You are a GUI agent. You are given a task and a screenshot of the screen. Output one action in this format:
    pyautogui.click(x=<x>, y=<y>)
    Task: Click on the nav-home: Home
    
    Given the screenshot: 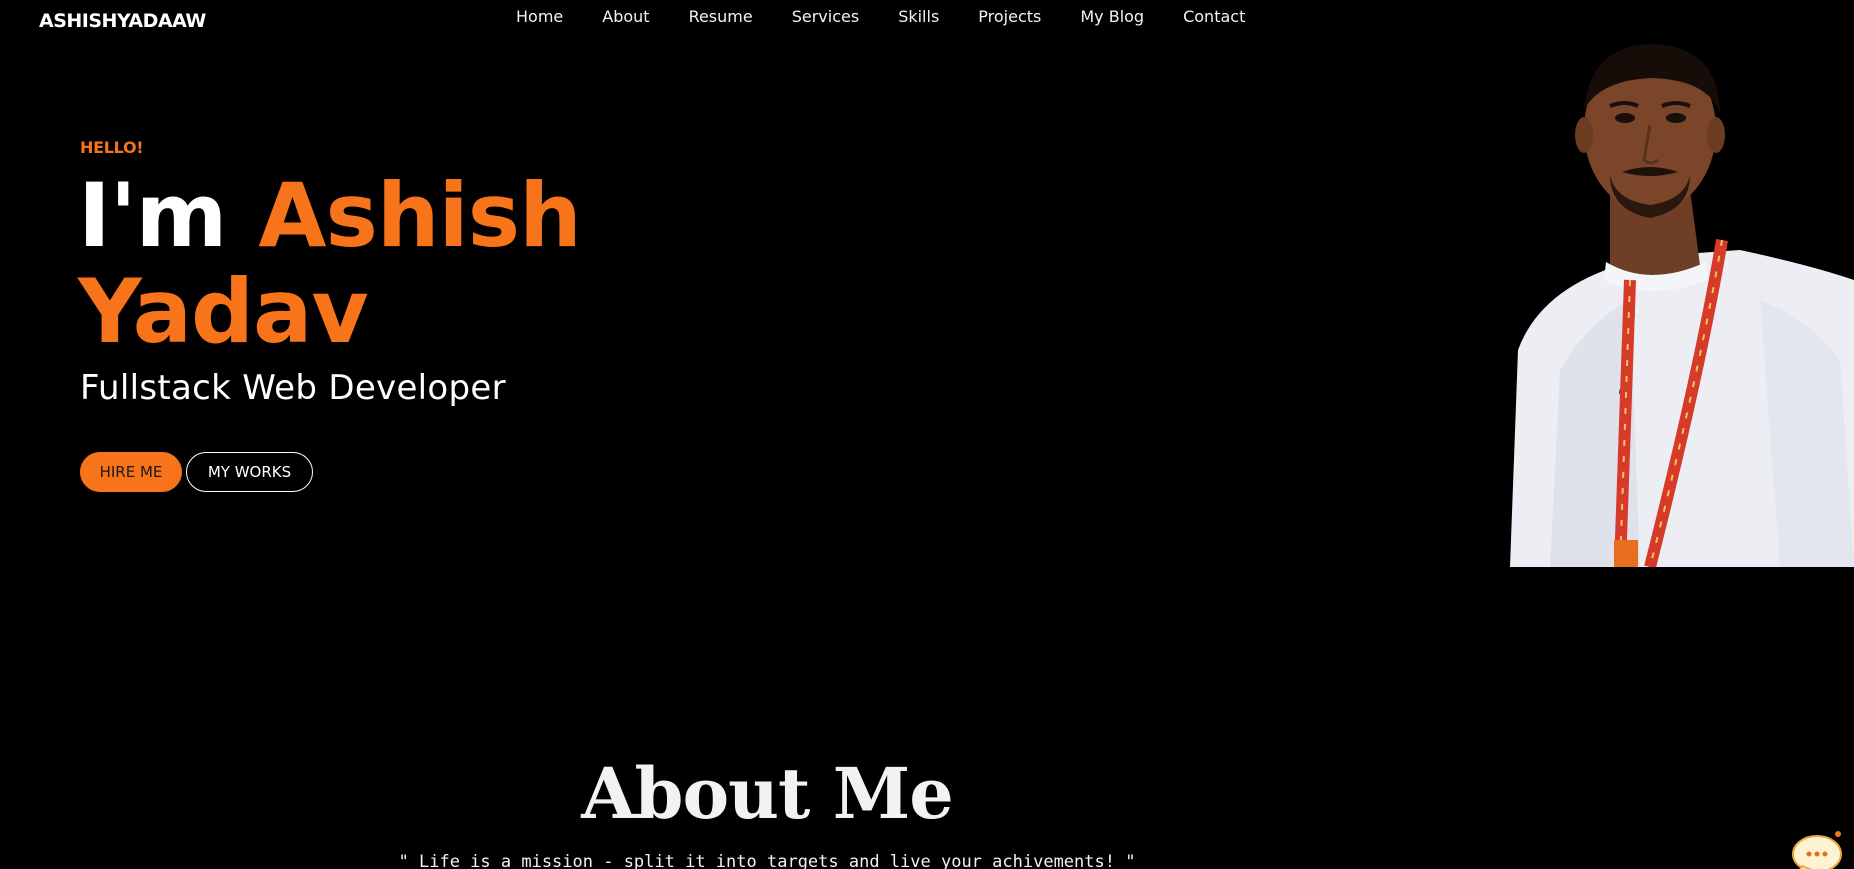 What is the action you would take?
    pyautogui.click(x=539, y=16)
    